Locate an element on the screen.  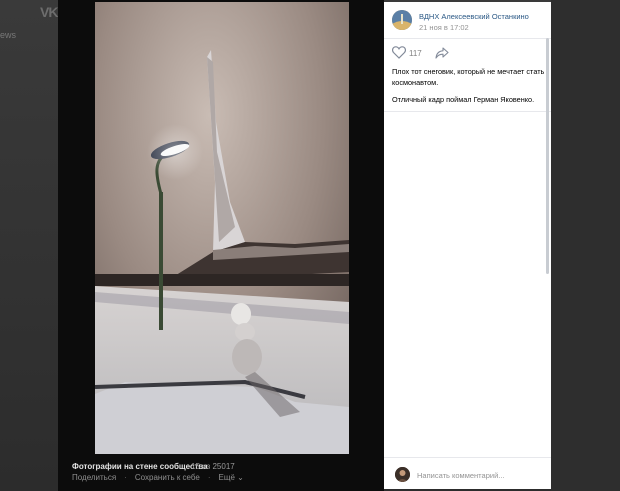
like-count: 117 is located at coordinates (415, 53).